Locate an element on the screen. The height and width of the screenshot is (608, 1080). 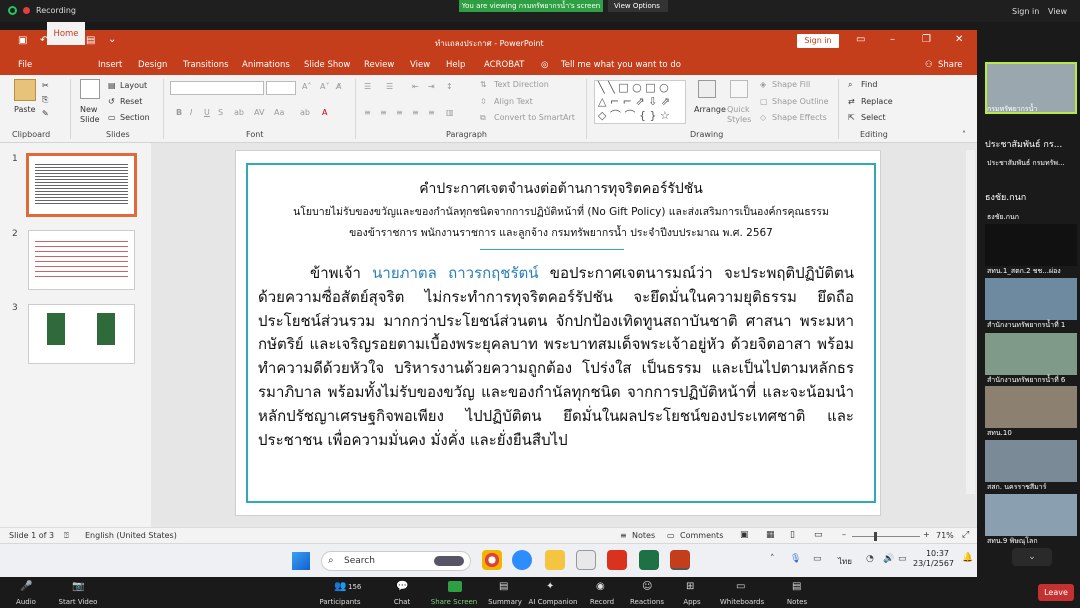
minimize-icon: – is located at coordinates (892, 39).